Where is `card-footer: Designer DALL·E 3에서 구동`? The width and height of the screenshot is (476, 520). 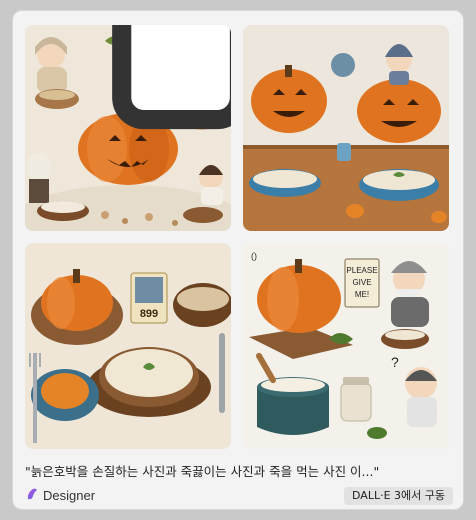 card-footer: Designer DALL·E 3에서 구동 is located at coordinates (239, 496).